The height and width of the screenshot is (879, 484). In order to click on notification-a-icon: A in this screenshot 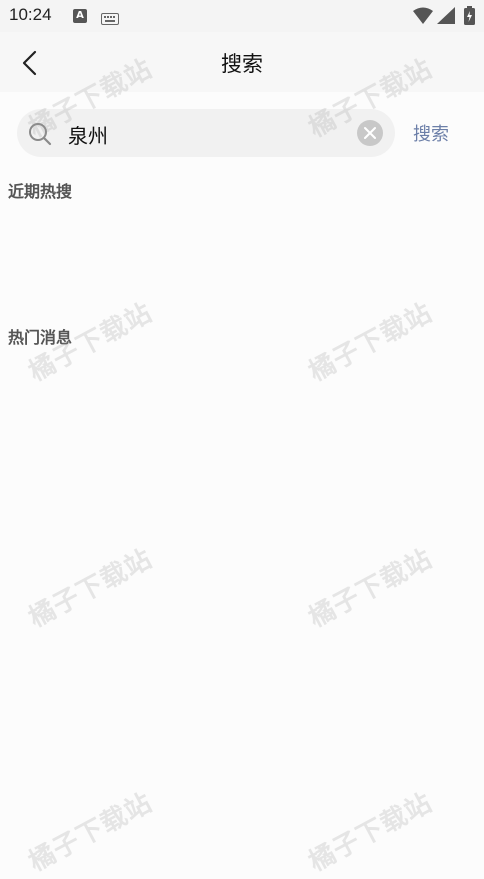, I will do `click(80, 16)`.